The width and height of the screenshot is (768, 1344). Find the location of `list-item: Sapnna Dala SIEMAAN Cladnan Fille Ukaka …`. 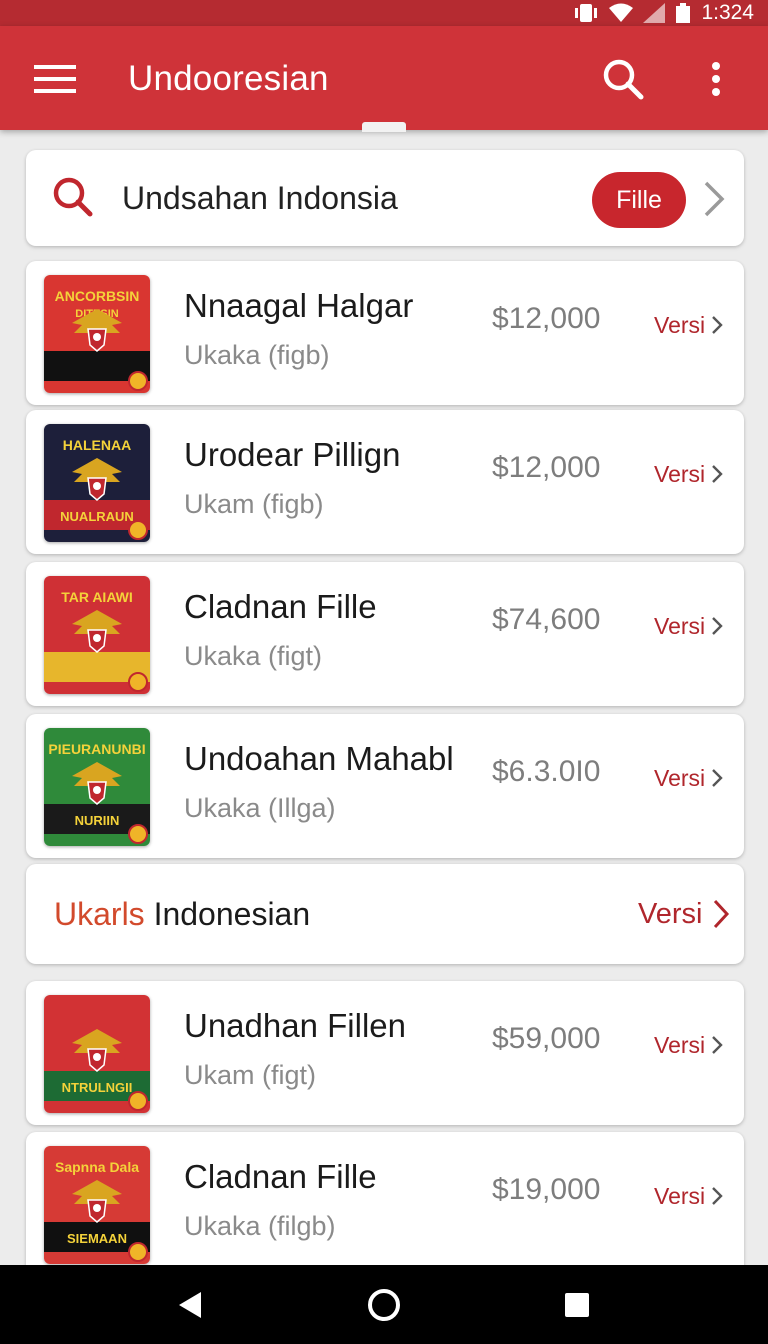

list-item: Sapnna Dala SIEMAAN Cladnan Fille Ukaka … is located at coordinates (385, 1204).